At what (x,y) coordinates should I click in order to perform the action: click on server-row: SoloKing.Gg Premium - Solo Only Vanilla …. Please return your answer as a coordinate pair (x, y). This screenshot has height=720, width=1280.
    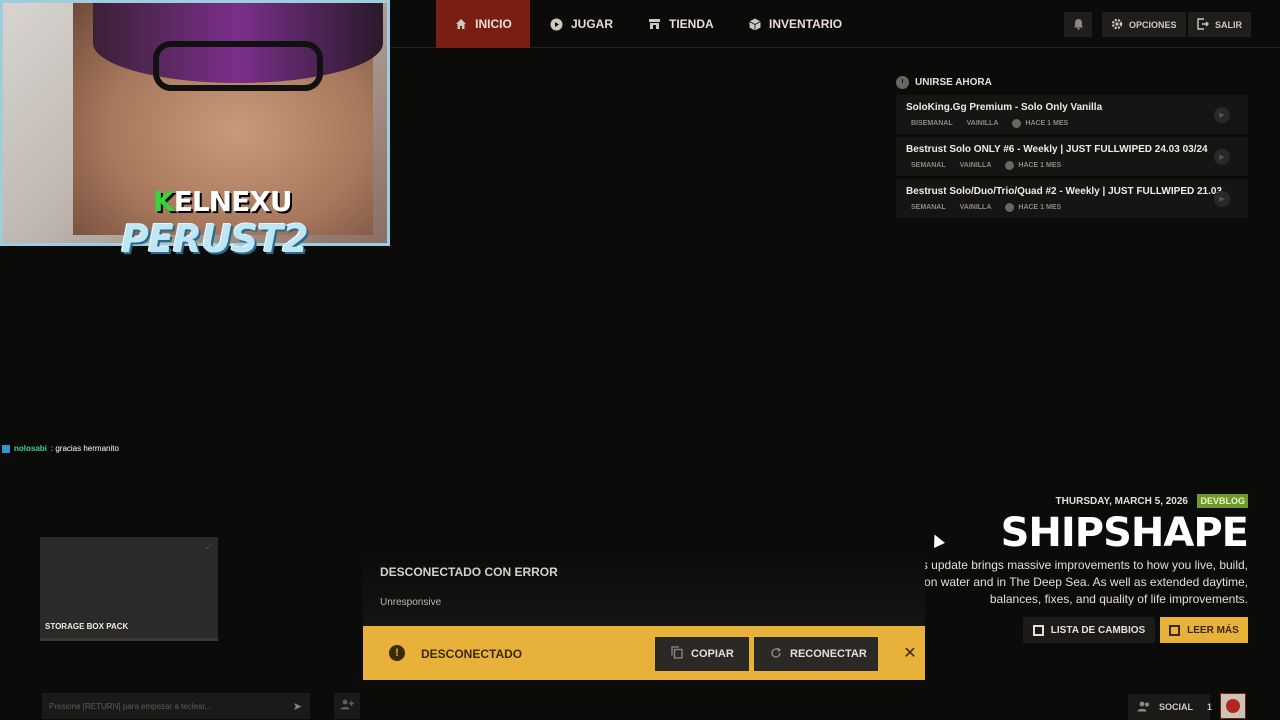
    Looking at the image, I should click on (1072, 114).